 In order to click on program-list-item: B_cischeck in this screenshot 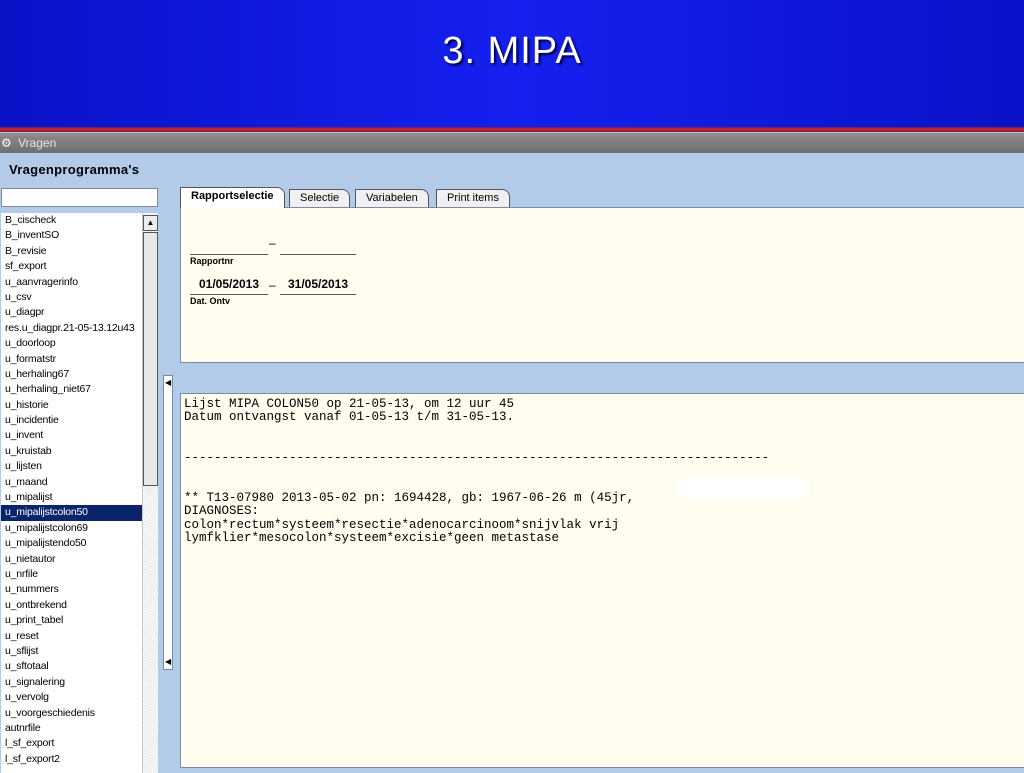, I will do `click(71, 220)`.